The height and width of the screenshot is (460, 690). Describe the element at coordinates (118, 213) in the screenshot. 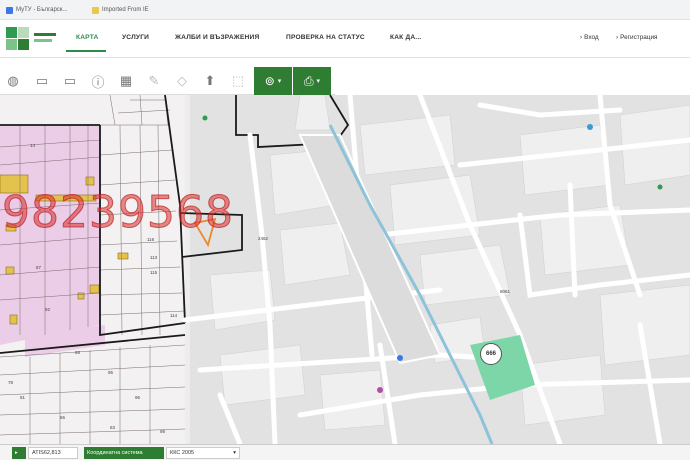

I see `watermark-text: 98239568` at that location.